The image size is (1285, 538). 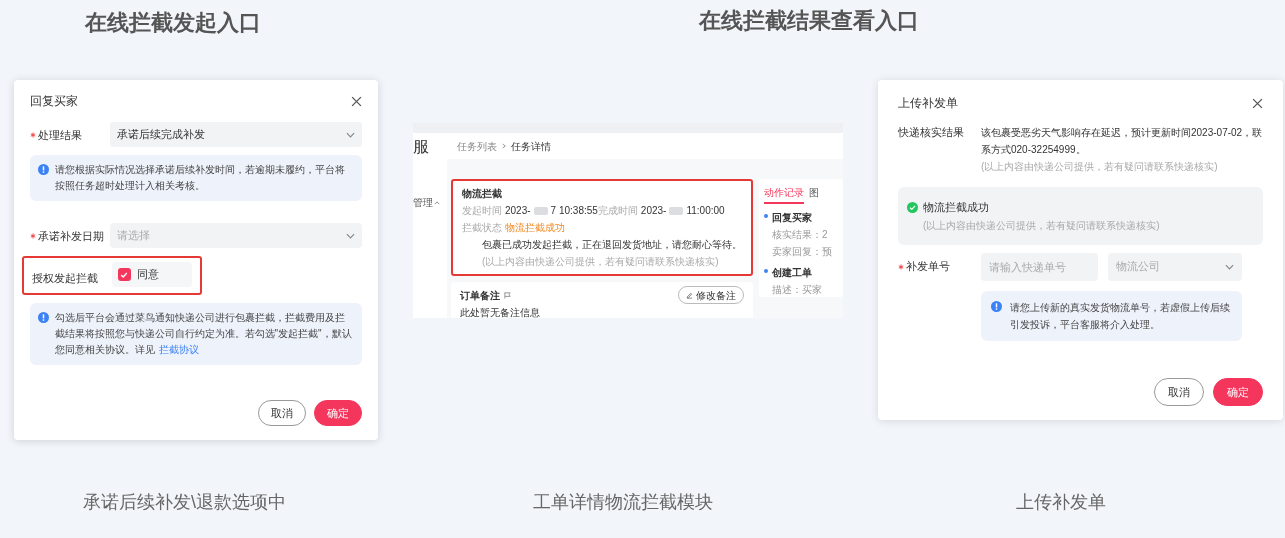 I want to click on breadcrumb-item: 任务详情, so click(x=531, y=146).